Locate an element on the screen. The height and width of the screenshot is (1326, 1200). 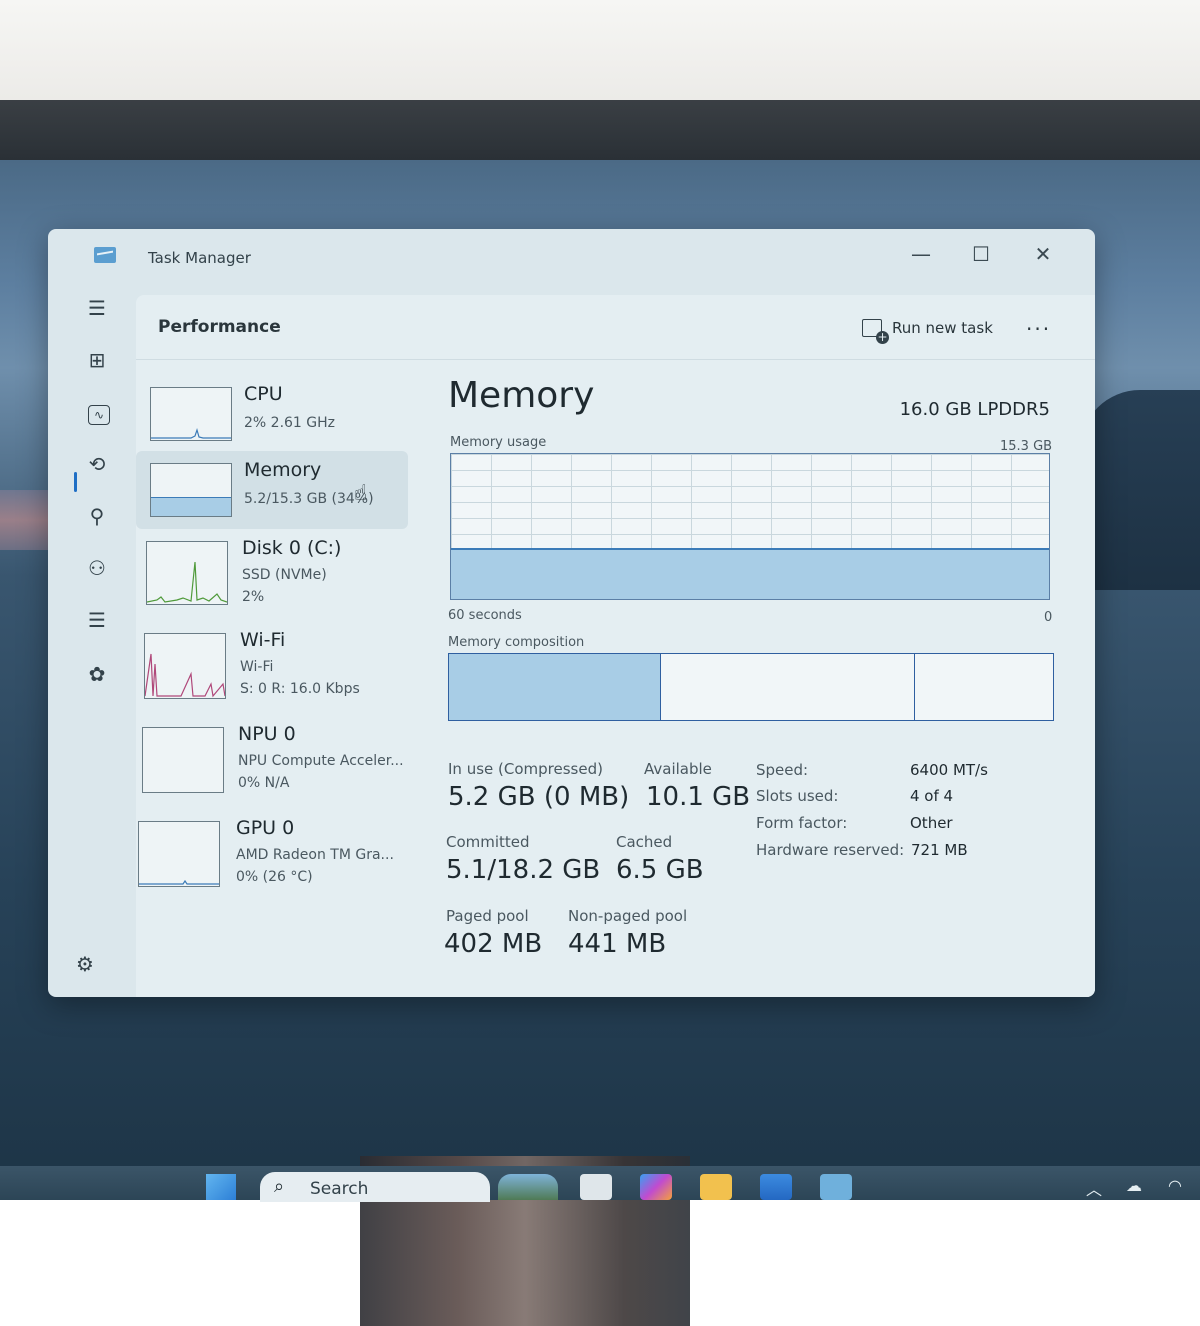
resource-item-gpu: GPU 0 AMD Radeon TM Gra... 0% (26 °C) is located at coordinates (276, 851).